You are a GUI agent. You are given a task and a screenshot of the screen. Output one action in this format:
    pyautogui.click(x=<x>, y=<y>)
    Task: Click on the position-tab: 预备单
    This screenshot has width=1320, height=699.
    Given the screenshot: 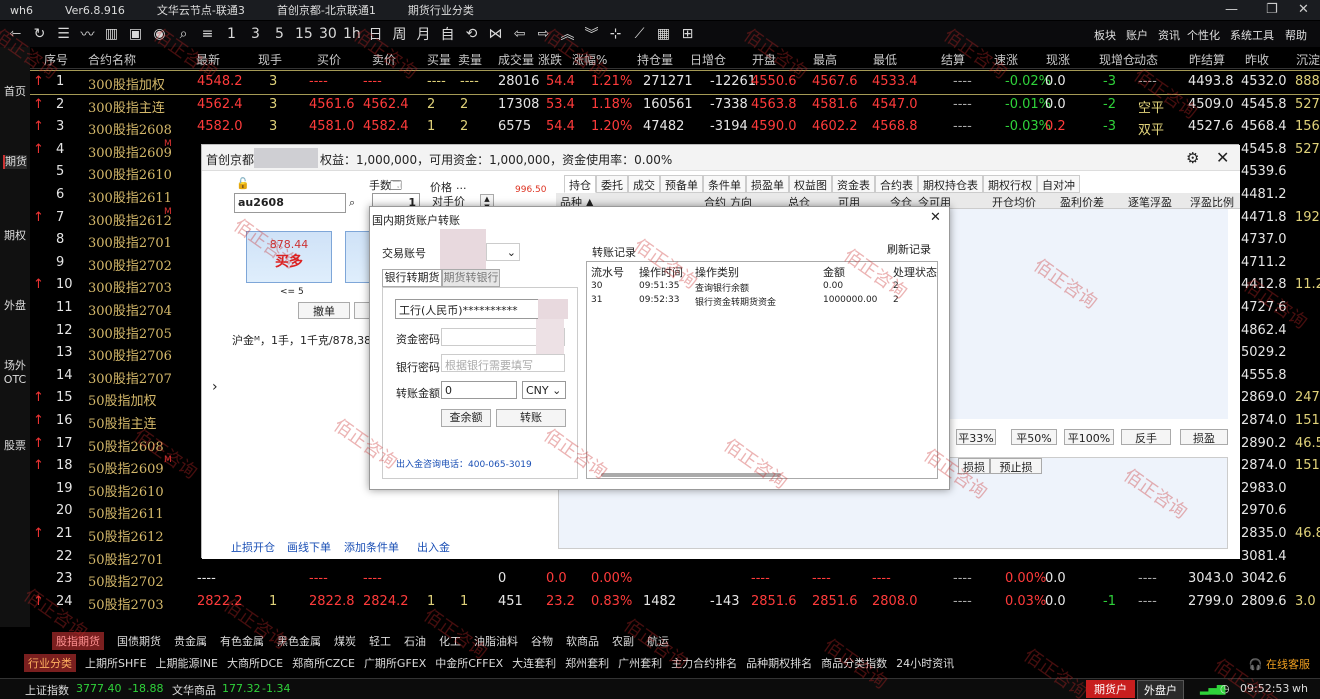 What is the action you would take?
    pyautogui.click(x=681, y=184)
    